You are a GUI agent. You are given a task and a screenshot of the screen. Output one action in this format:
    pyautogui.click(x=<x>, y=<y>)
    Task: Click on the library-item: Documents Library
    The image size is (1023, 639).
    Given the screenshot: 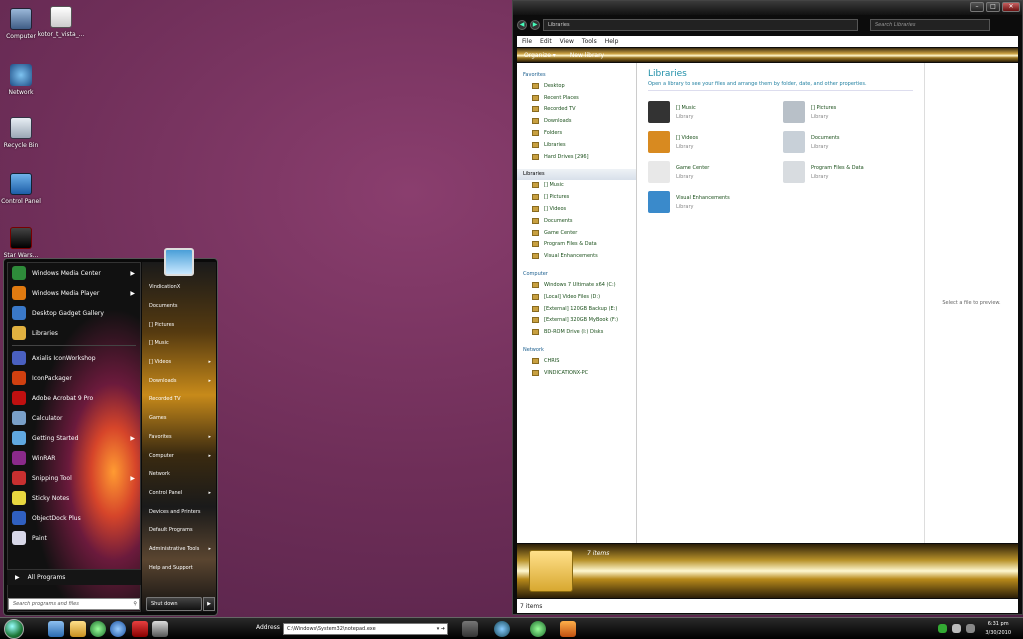 What is the action you would take?
    pyautogui.click(x=848, y=142)
    